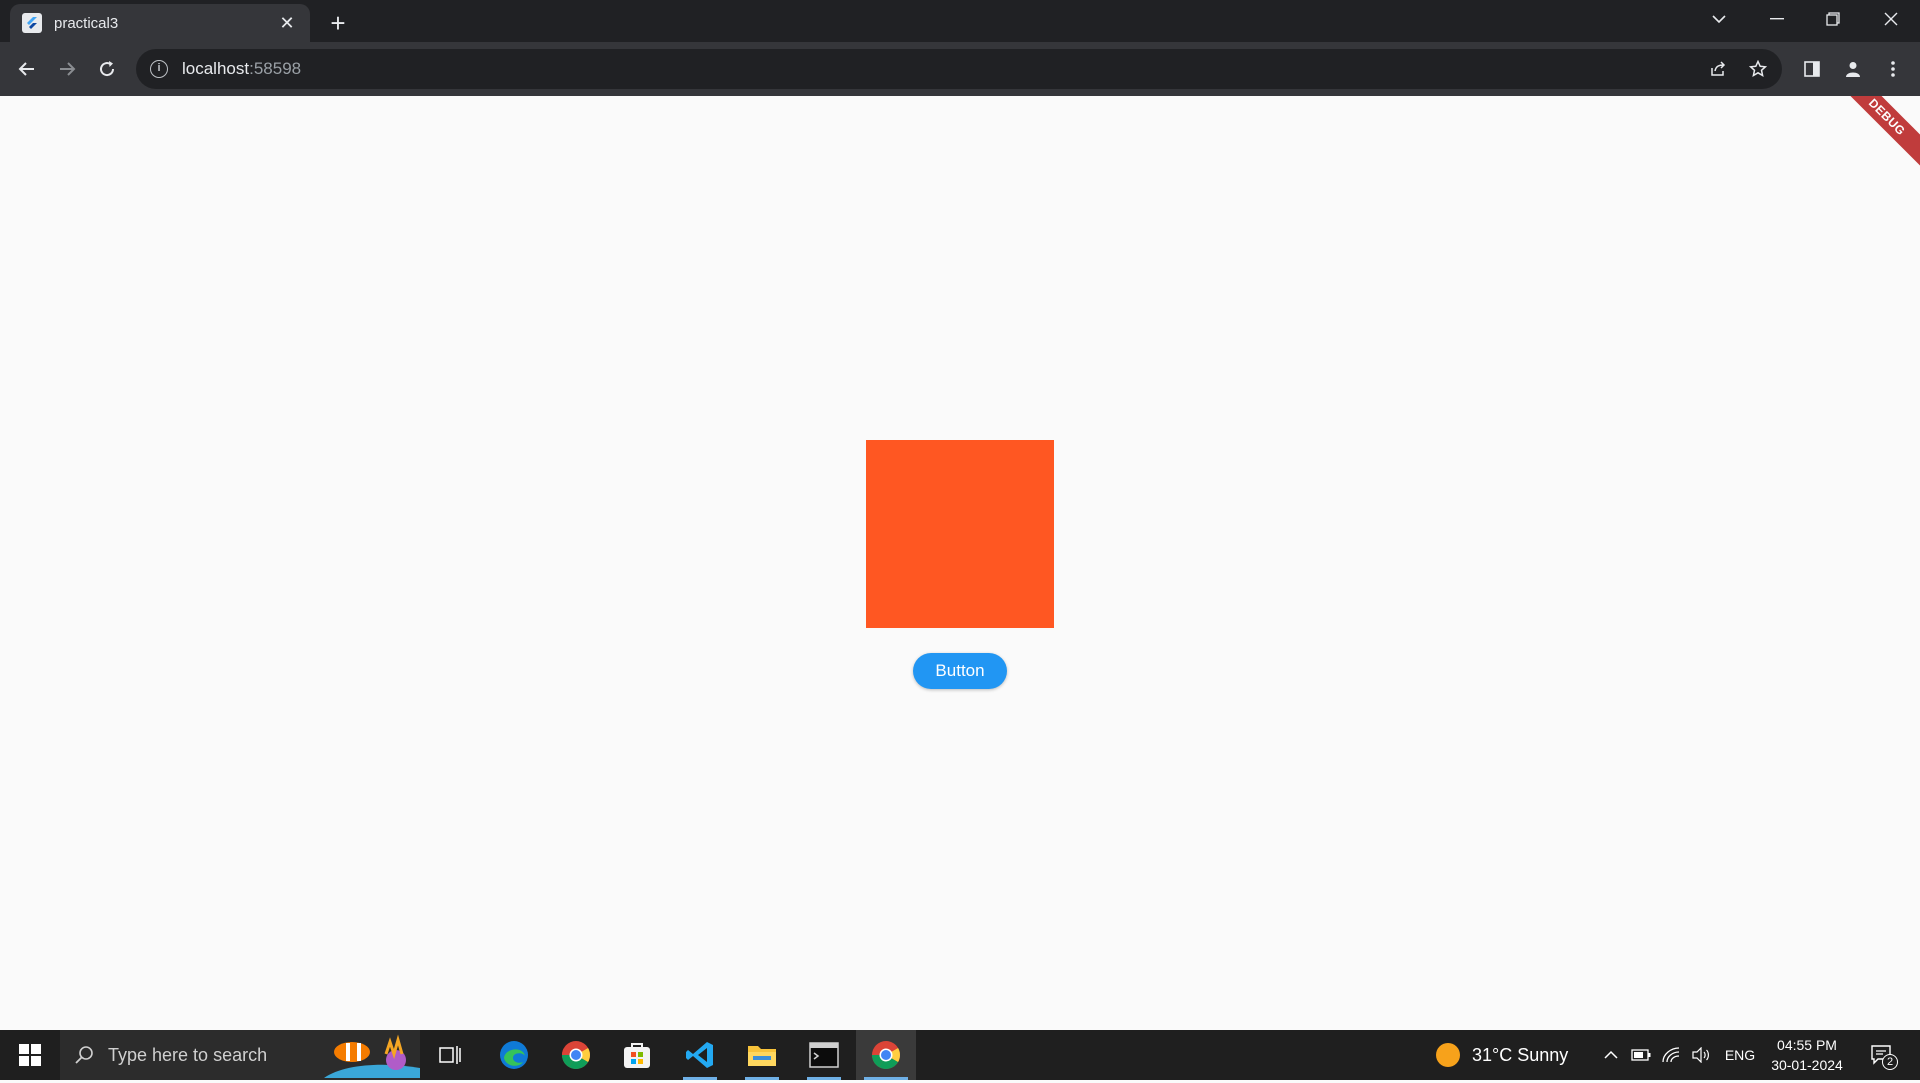 This screenshot has height=1083, width=1920. Describe the element at coordinates (1873, 137) in the screenshot. I see `debug-banner: DEBUG` at that location.